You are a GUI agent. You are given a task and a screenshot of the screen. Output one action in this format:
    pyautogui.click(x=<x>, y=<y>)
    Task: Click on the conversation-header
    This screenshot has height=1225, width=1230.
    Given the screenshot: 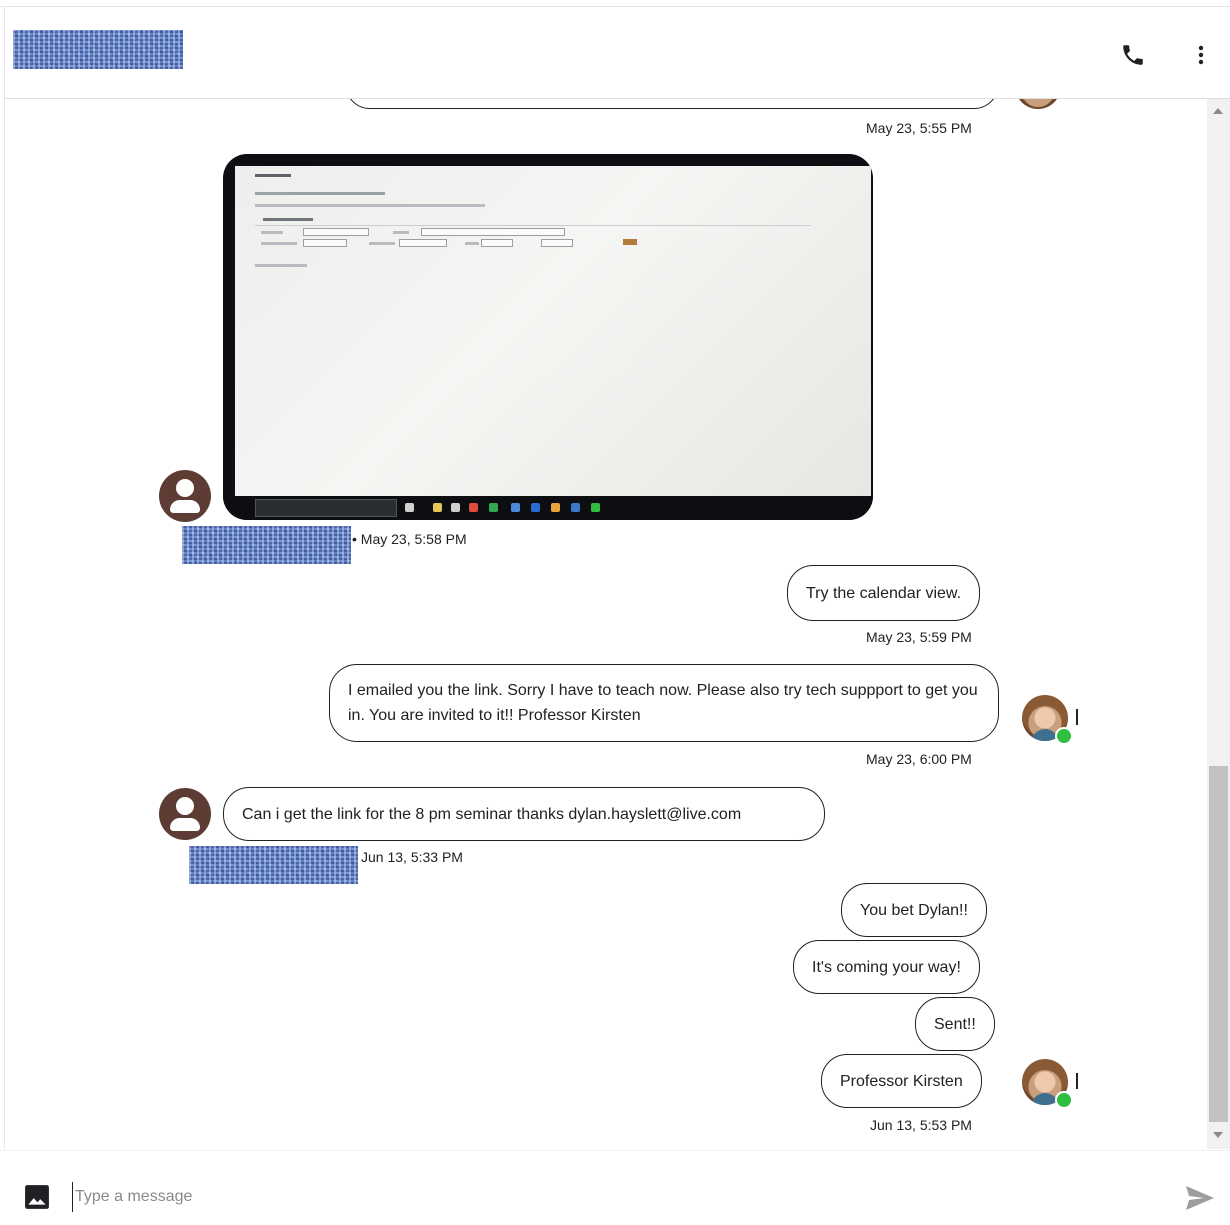 What is the action you would take?
    pyautogui.click(x=617, y=53)
    